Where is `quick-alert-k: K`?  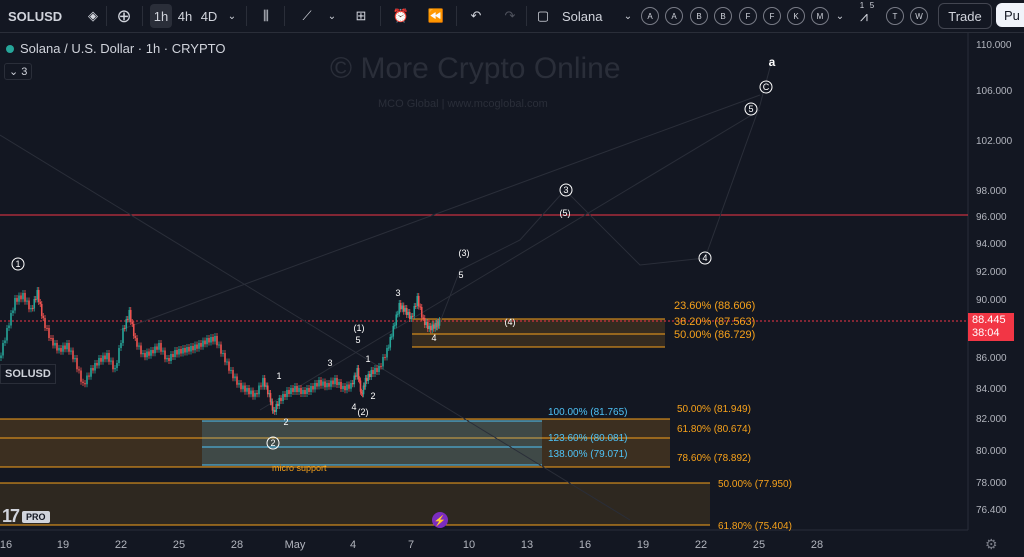 quick-alert-k: K is located at coordinates (796, 16).